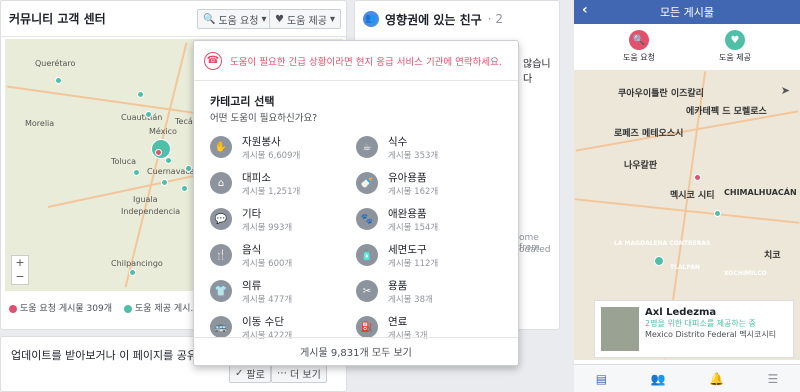 The image size is (800, 392). I want to click on mobile-header: ‹ 모든 게시물, so click(687, 12).